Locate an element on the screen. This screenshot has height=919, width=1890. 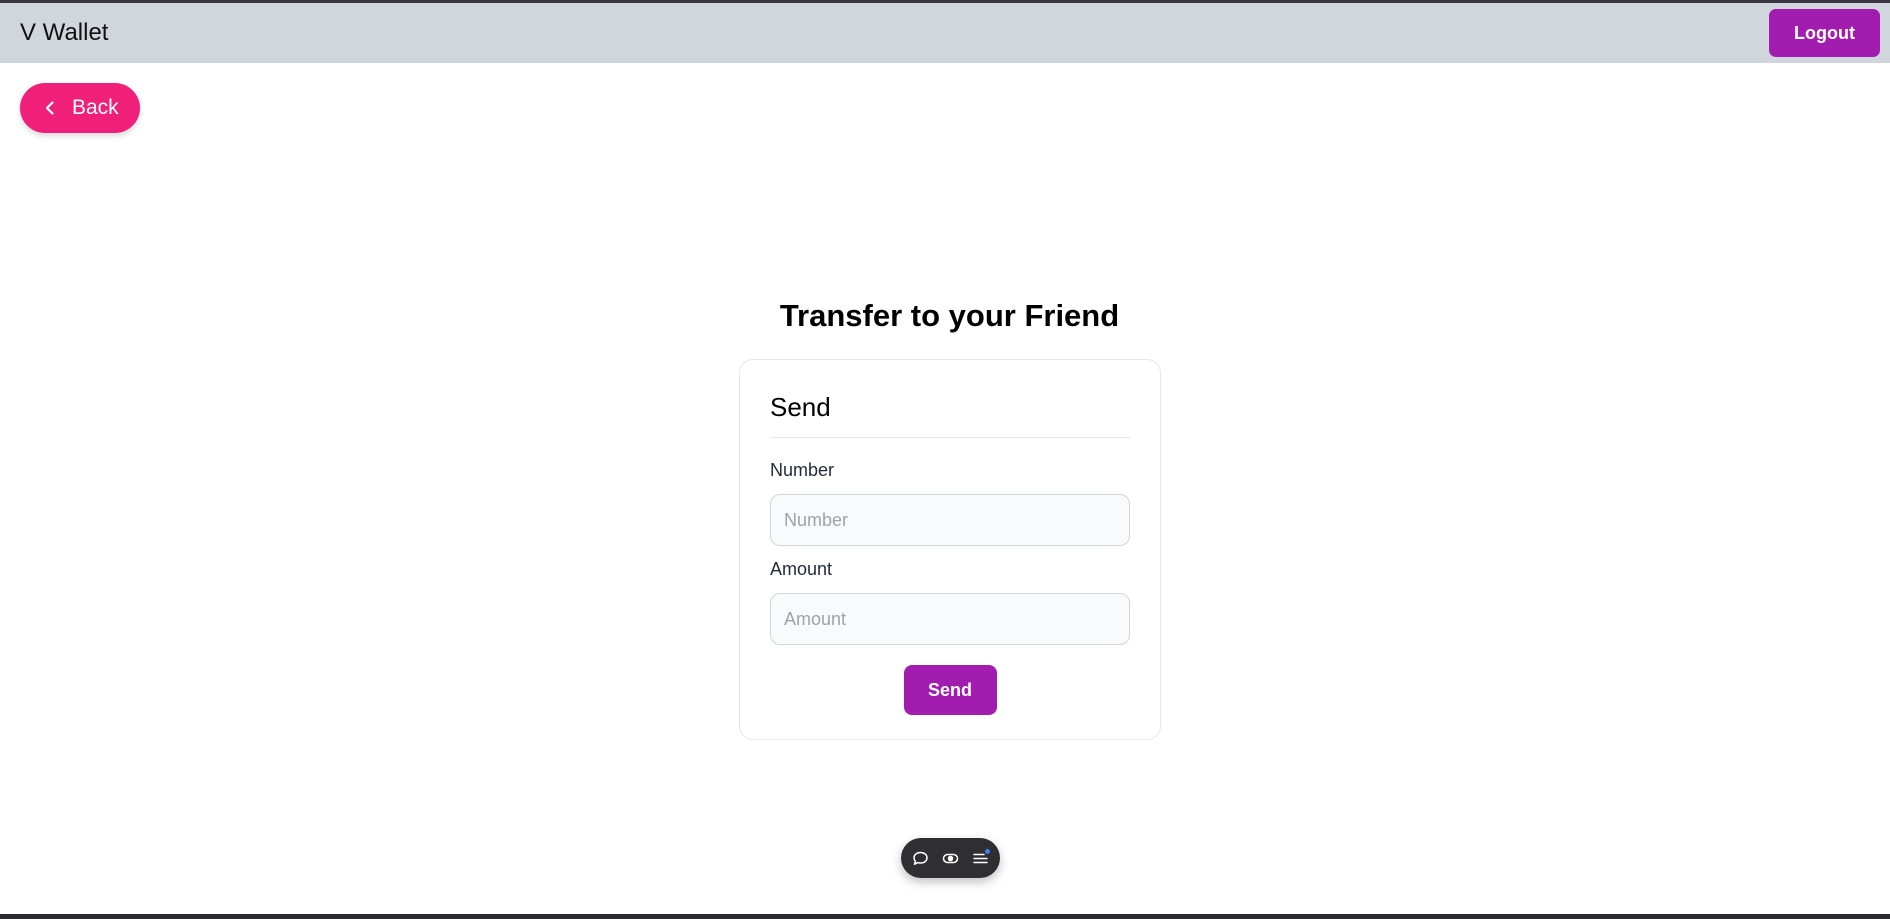
amount-input is located at coordinates (950, 619).